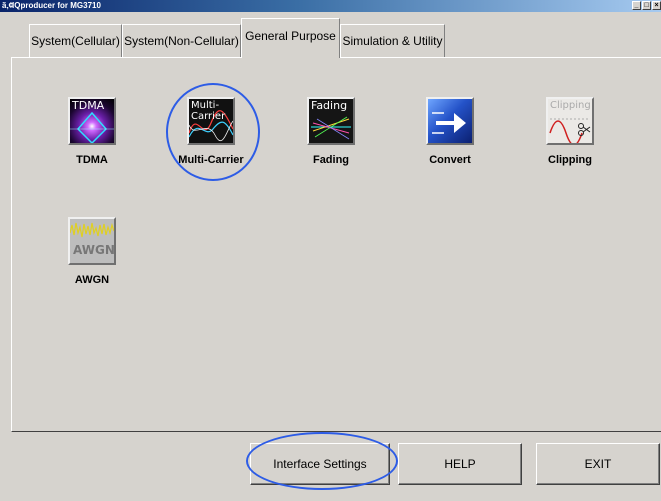 This screenshot has width=661, height=501. What do you see at coordinates (330, 6) in the screenshot?
I see `title-bar: ã‚¢ IQproducer for MG3710 _ □ ×` at bounding box center [330, 6].